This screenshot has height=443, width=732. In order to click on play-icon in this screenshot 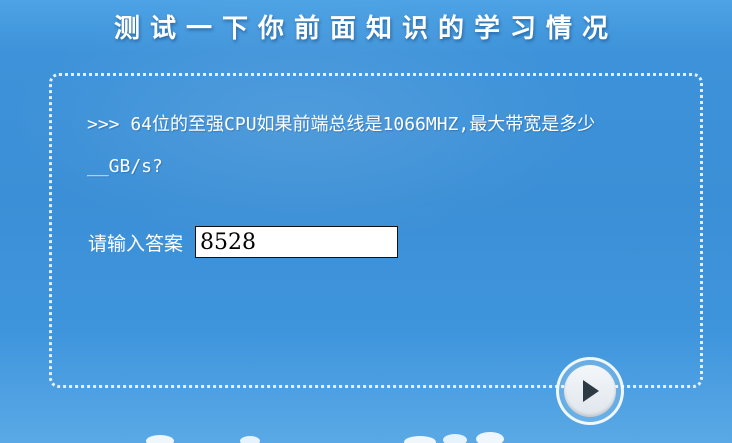, I will do `click(591, 391)`.